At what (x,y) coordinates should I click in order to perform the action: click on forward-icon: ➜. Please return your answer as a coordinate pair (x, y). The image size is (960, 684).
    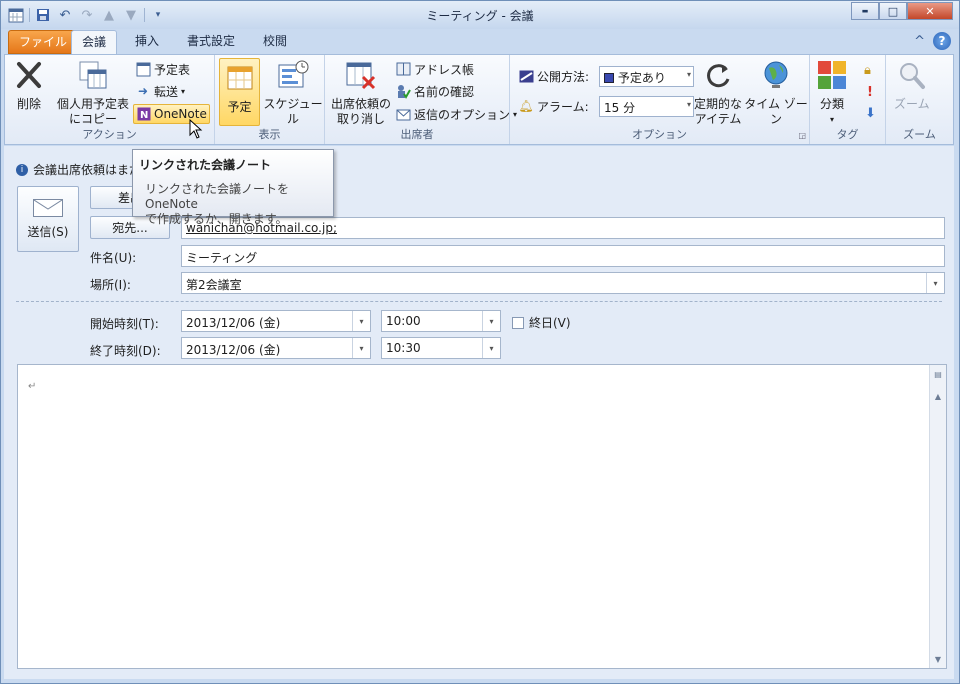
    Looking at the image, I should click on (143, 91).